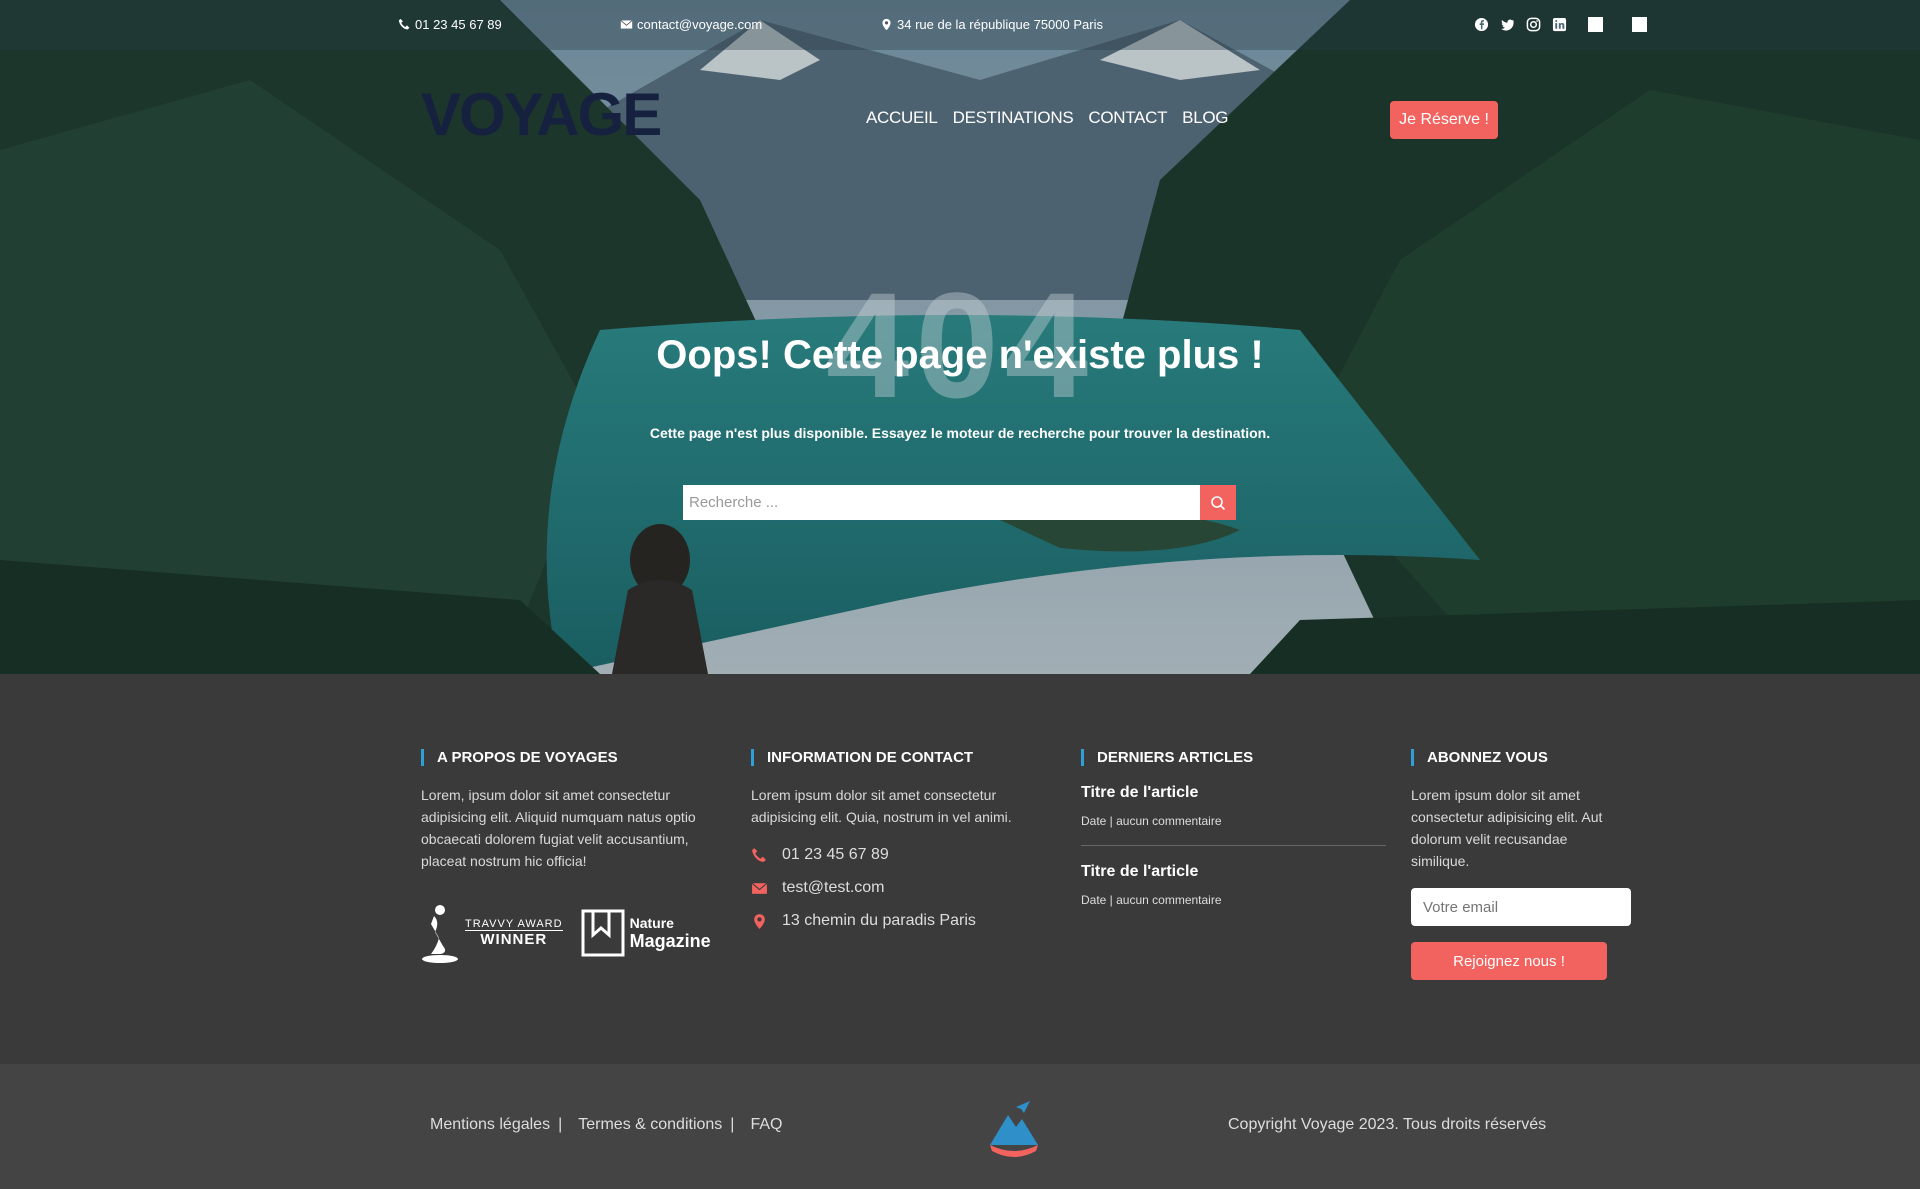 The height and width of the screenshot is (1189, 1920). What do you see at coordinates (1507, 24) in the screenshot?
I see `twitter-icon` at bounding box center [1507, 24].